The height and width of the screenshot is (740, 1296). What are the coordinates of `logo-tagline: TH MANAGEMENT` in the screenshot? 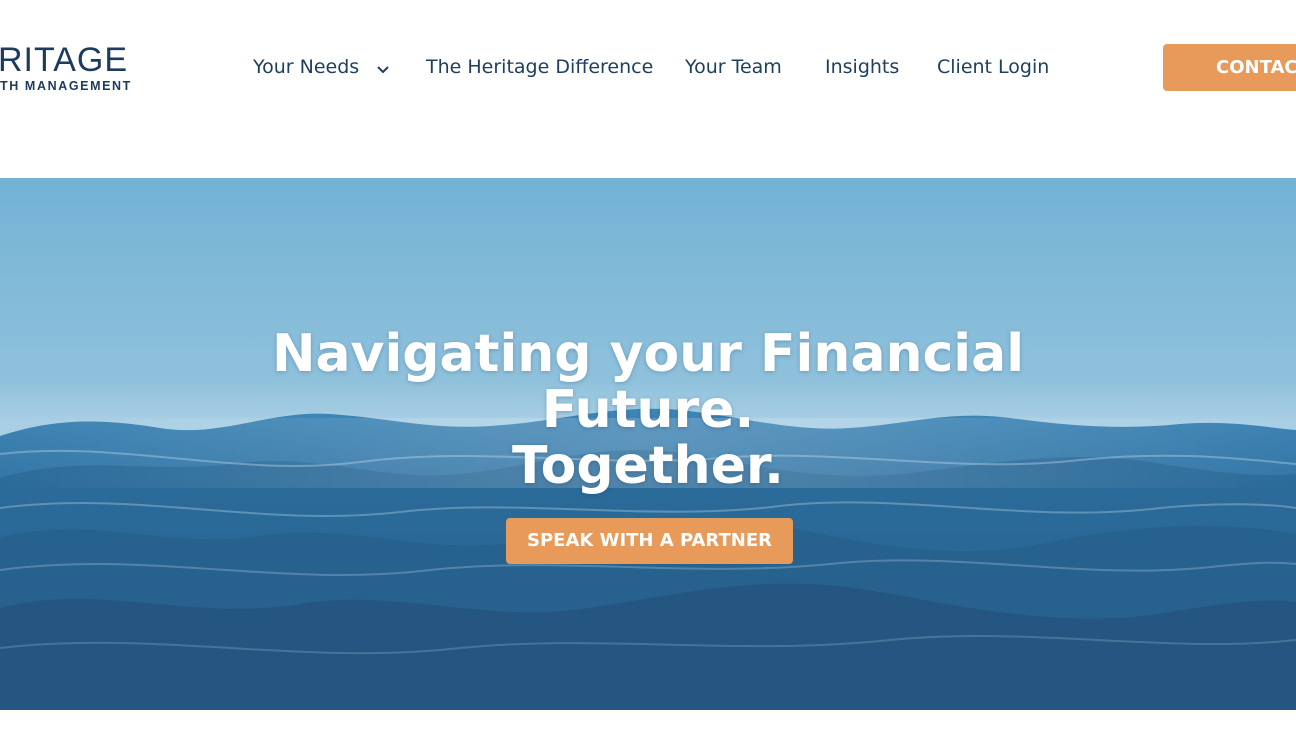 It's located at (66, 86).